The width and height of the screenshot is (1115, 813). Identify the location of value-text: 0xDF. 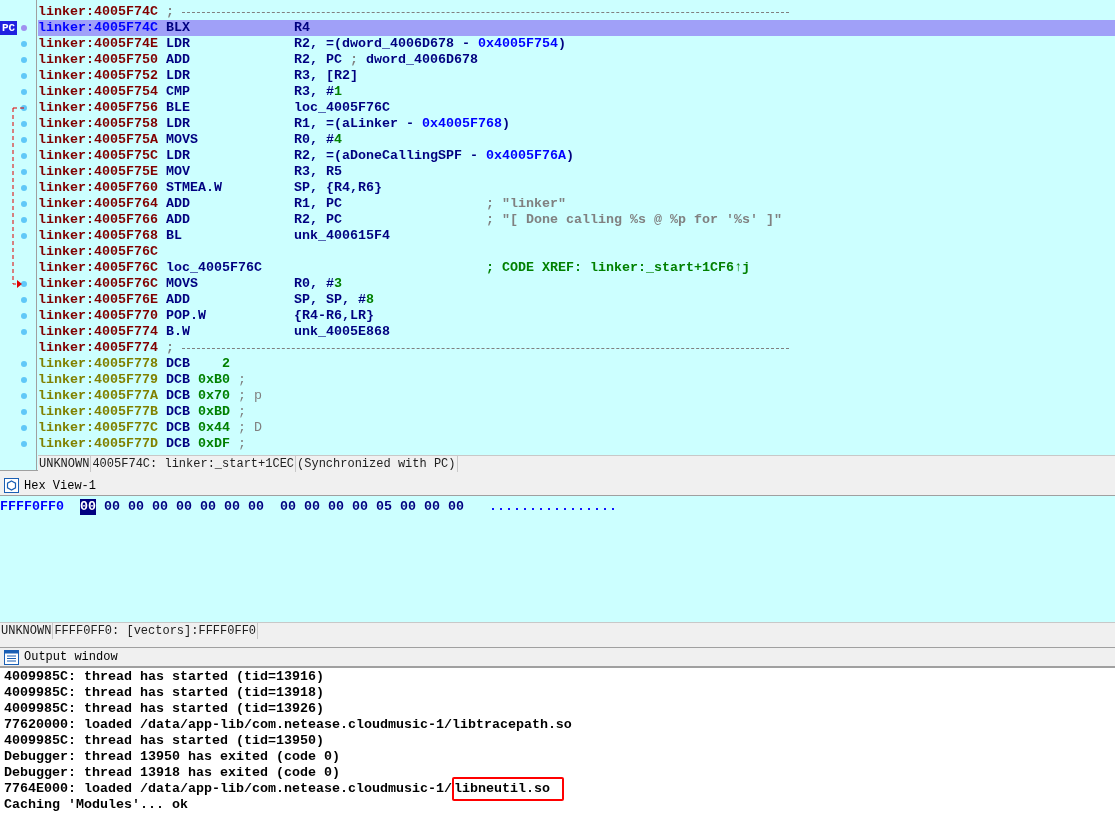
(214, 444).